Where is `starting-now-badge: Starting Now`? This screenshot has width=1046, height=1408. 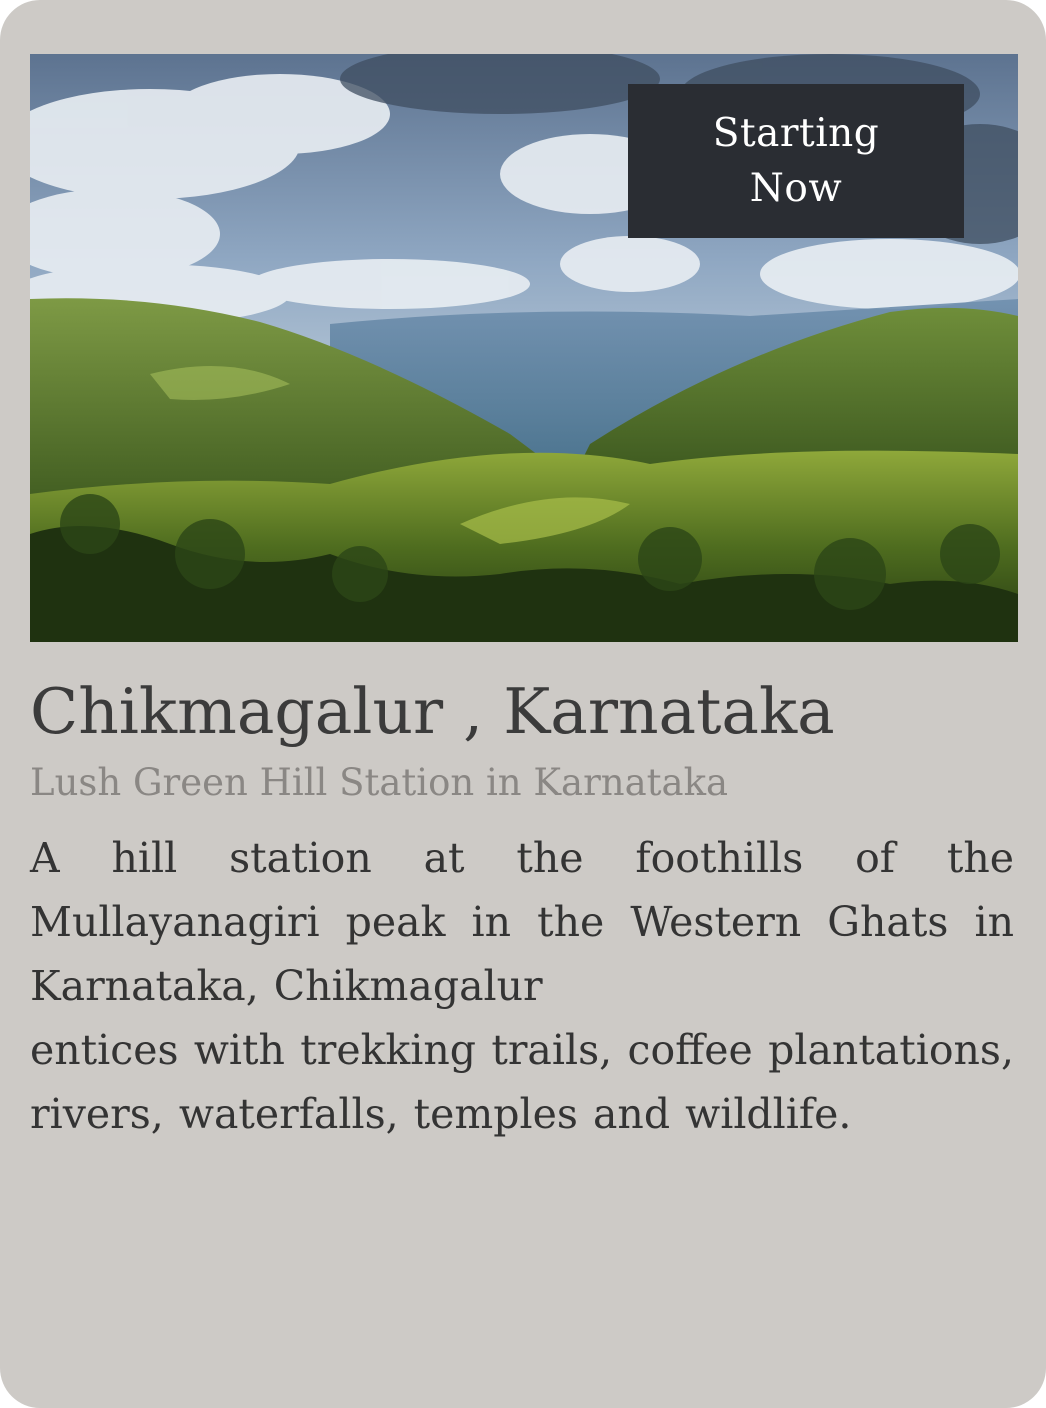 starting-now-badge: Starting Now is located at coordinates (796, 161).